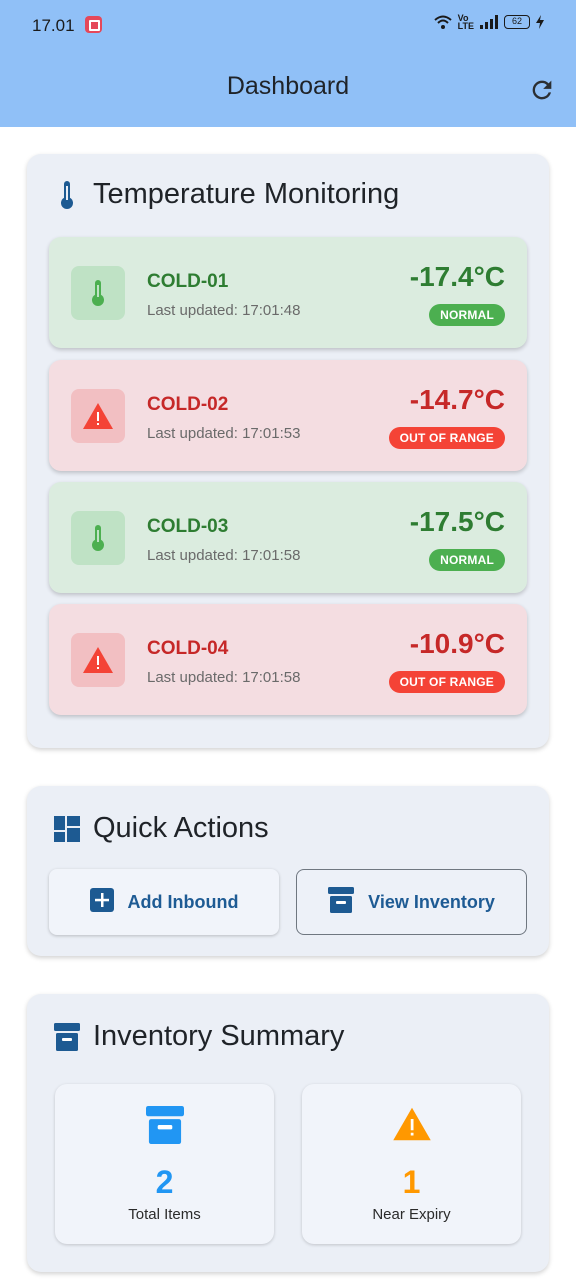 The width and height of the screenshot is (576, 1280). Describe the element at coordinates (219, 1036) in the screenshot. I see `card-title: Inventory Summary` at that location.